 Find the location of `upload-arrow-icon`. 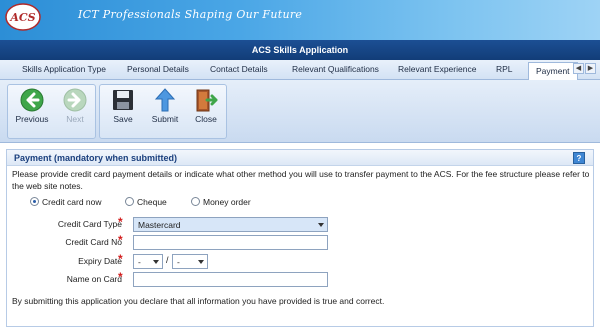

upload-arrow-icon is located at coordinates (165, 100).